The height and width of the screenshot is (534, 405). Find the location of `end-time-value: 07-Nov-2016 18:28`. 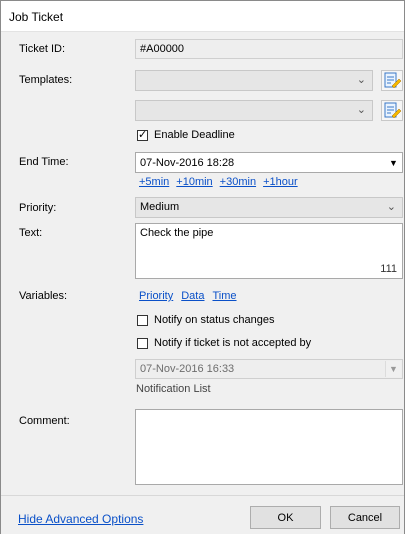

end-time-value: 07-Nov-2016 18:28 is located at coordinates (187, 163).